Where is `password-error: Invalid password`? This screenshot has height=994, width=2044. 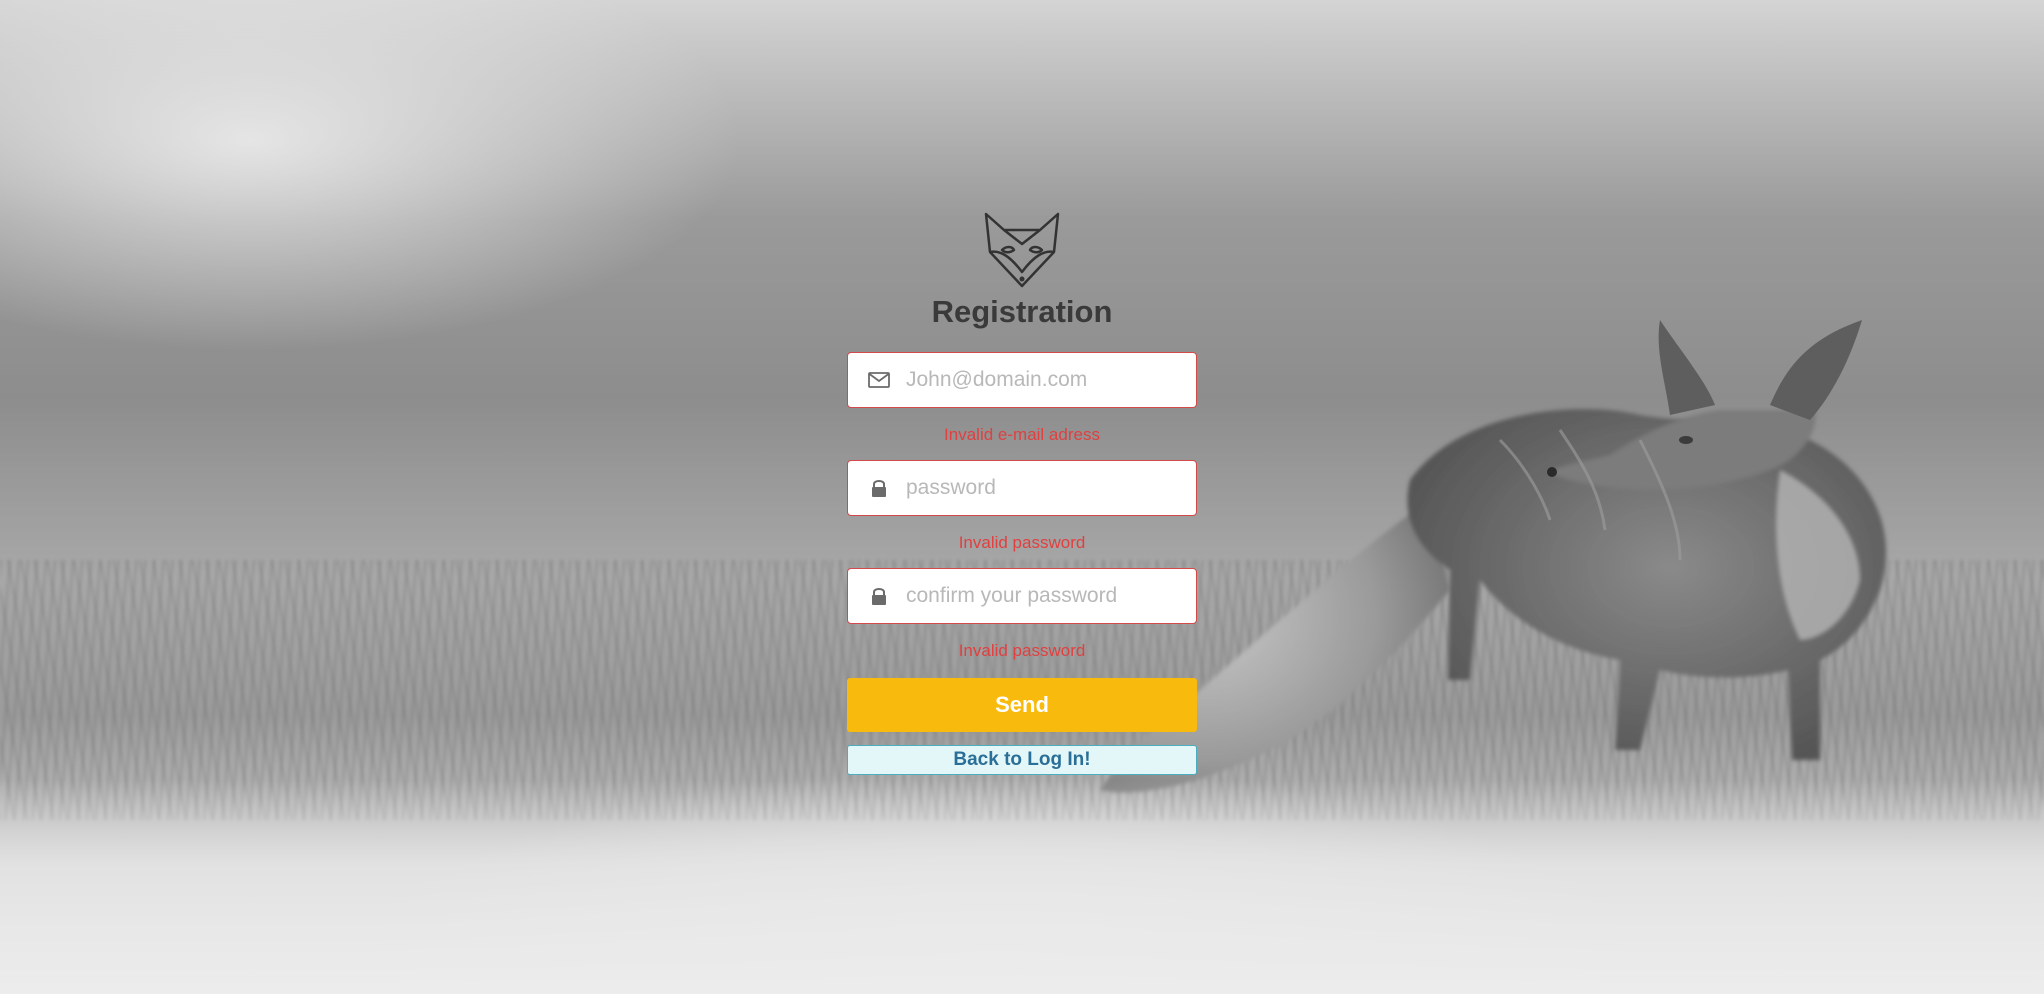 password-error: Invalid password is located at coordinates (1022, 542).